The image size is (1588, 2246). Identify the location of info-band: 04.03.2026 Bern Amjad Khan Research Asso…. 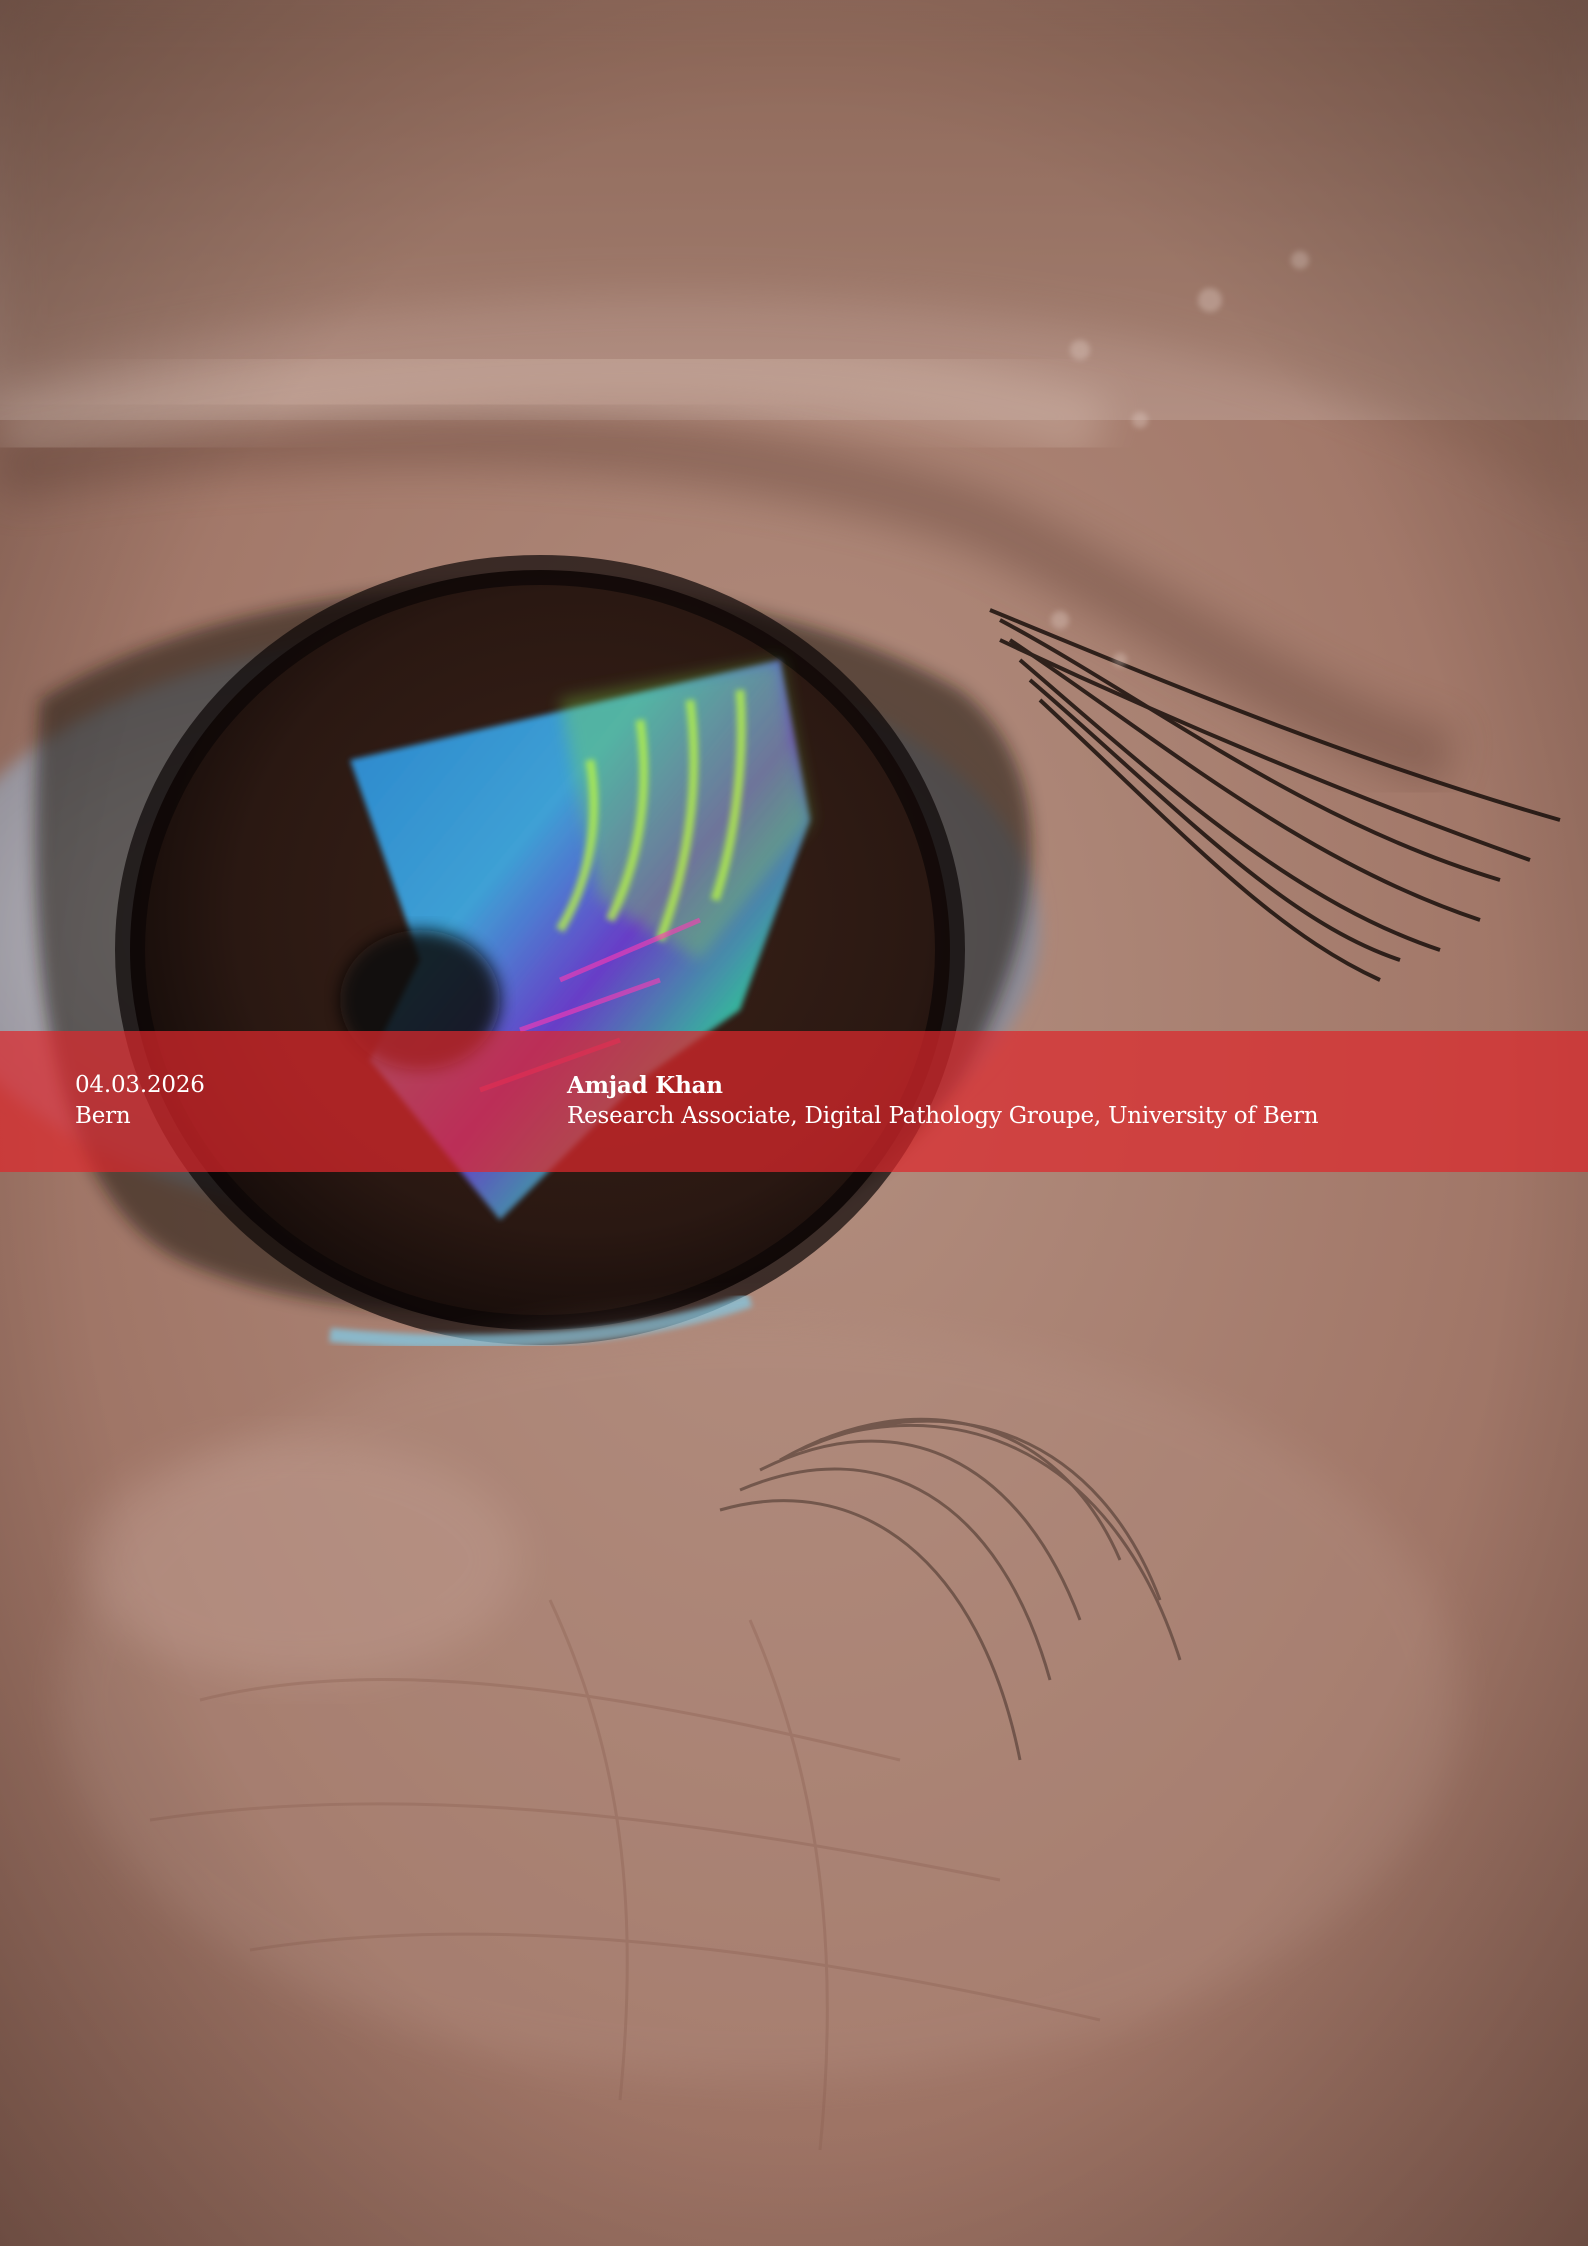
(794, 1101).